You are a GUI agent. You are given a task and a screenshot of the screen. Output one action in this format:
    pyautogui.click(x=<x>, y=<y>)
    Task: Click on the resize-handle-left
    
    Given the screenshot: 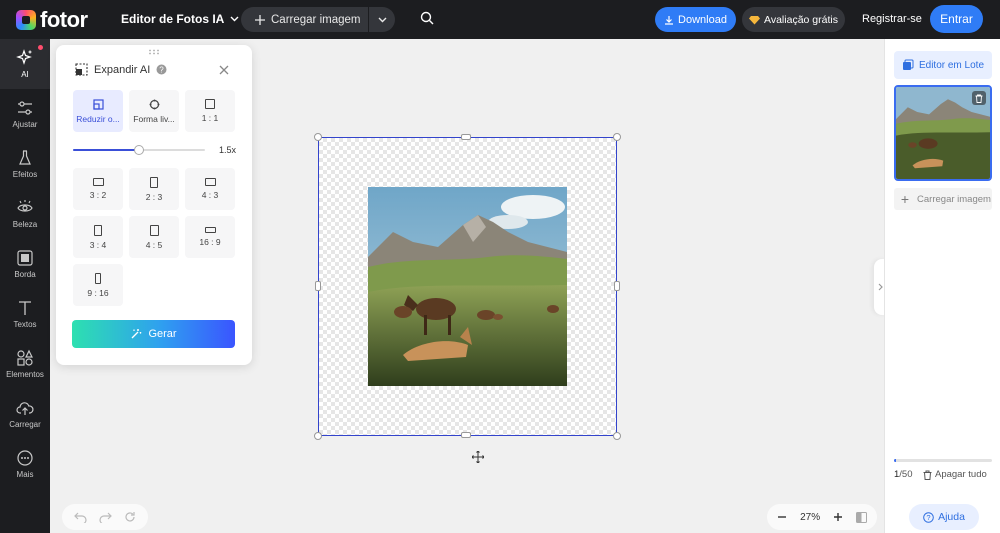 What is the action you would take?
    pyautogui.click(x=318, y=286)
    